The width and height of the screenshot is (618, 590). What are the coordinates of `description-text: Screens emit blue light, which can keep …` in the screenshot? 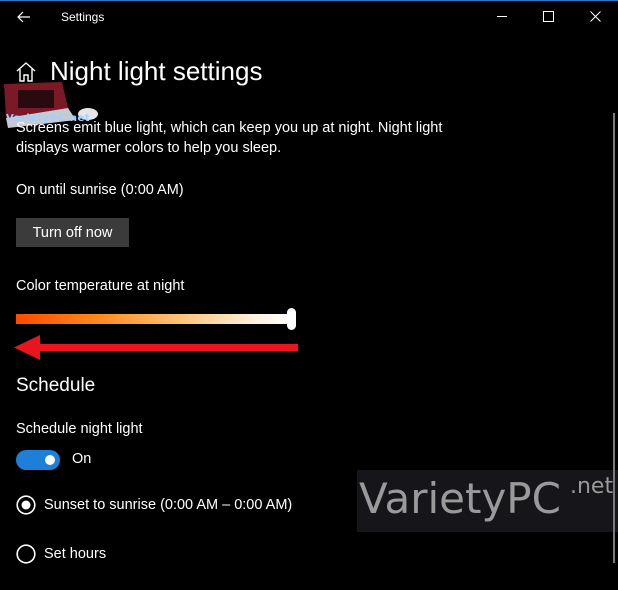 It's located at (229, 138).